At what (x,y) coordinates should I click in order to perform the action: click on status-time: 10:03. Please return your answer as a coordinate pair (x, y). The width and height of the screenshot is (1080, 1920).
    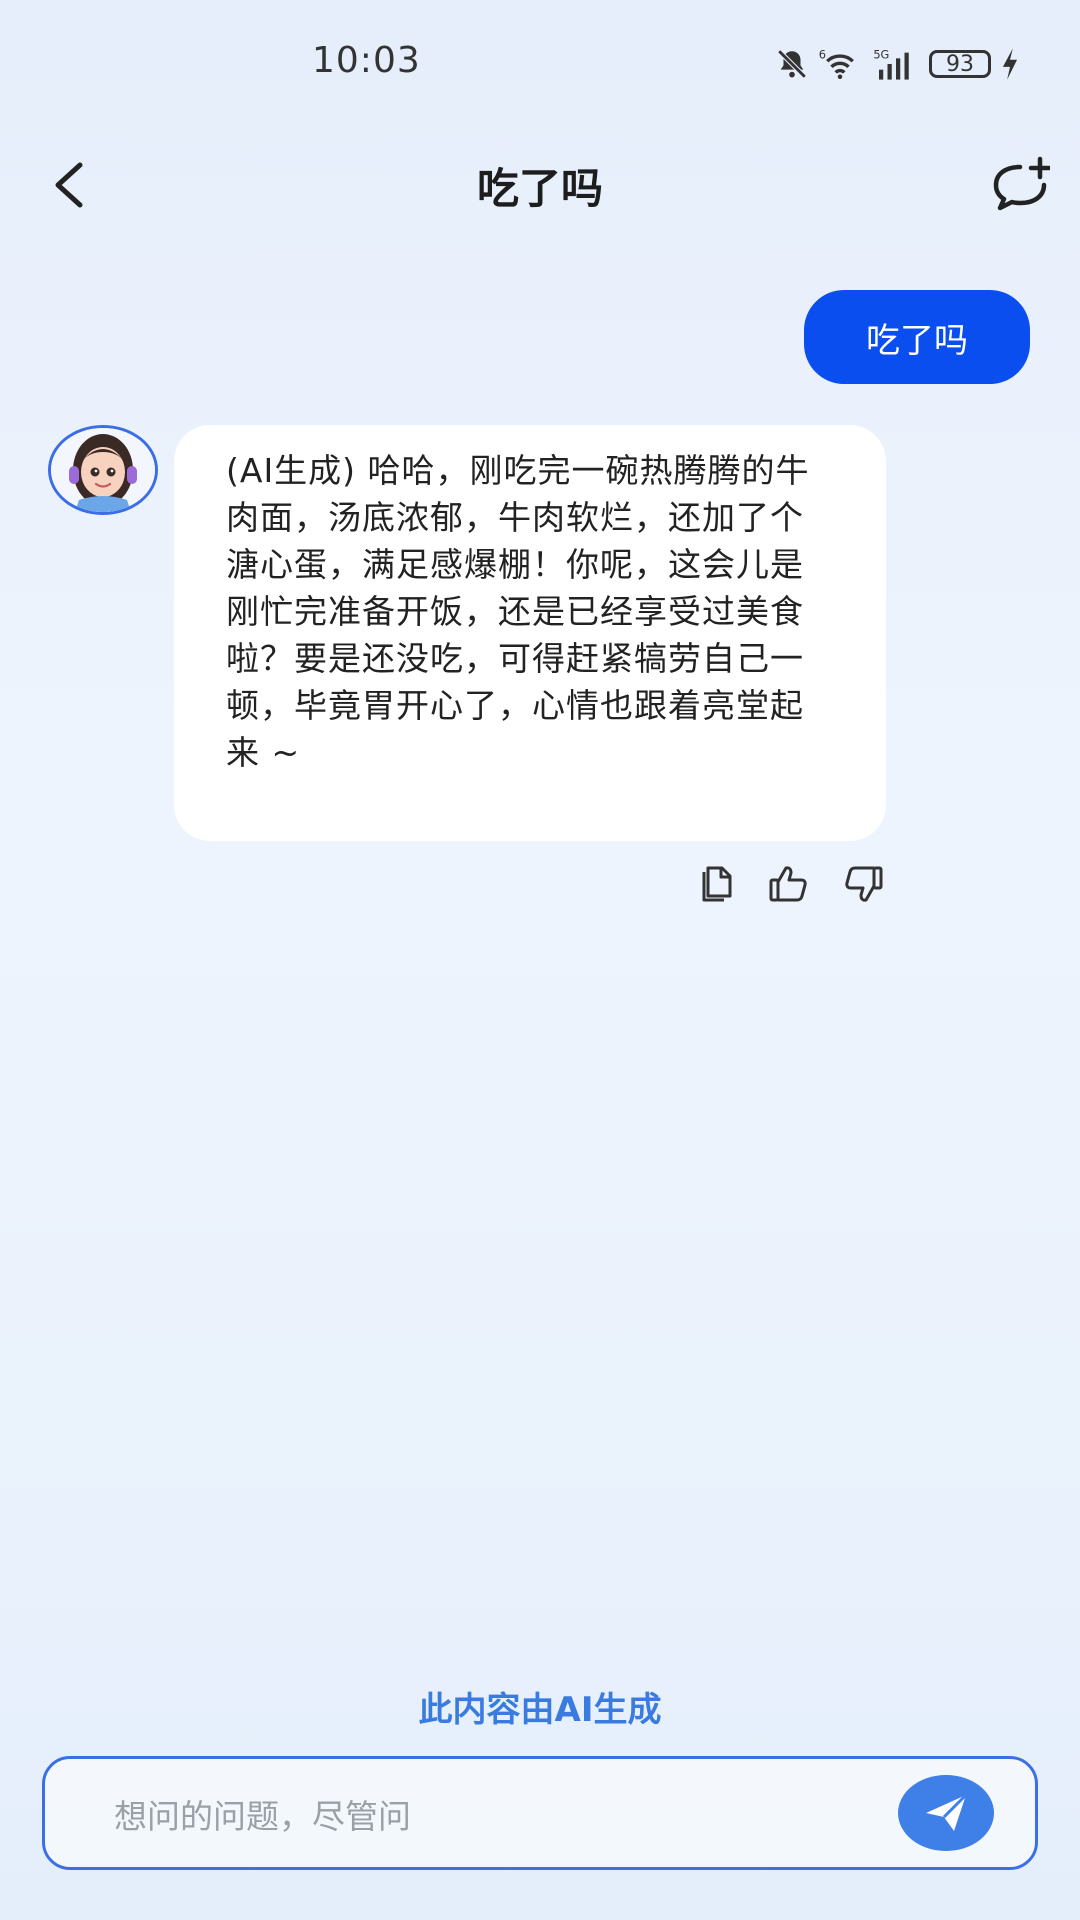
    Looking at the image, I should click on (366, 60).